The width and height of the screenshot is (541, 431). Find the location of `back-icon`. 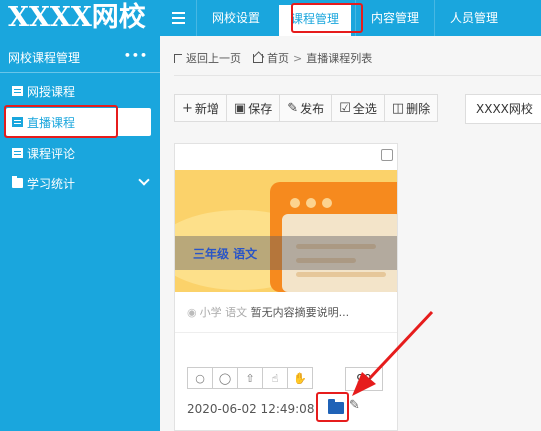

back-icon is located at coordinates (178, 58).